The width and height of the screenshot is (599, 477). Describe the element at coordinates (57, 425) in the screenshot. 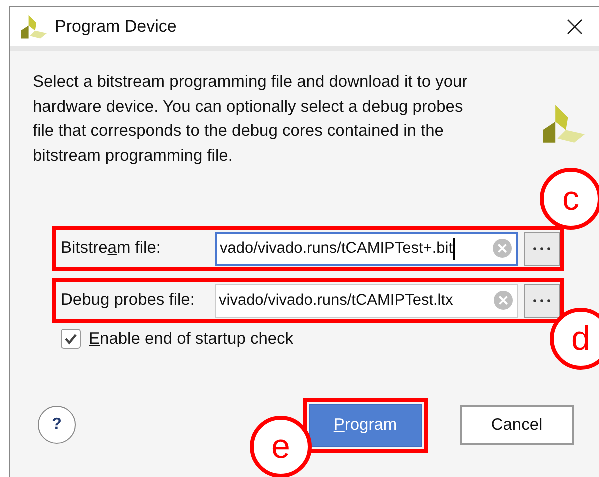

I see `help-button: ?` at that location.